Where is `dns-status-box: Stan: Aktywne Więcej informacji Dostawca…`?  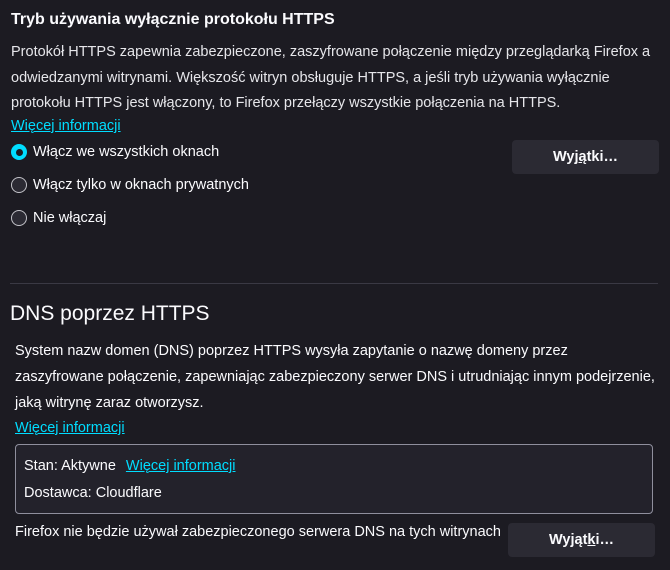 dns-status-box: Stan: Aktywne Więcej informacji Dostawca… is located at coordinates (334, 479).